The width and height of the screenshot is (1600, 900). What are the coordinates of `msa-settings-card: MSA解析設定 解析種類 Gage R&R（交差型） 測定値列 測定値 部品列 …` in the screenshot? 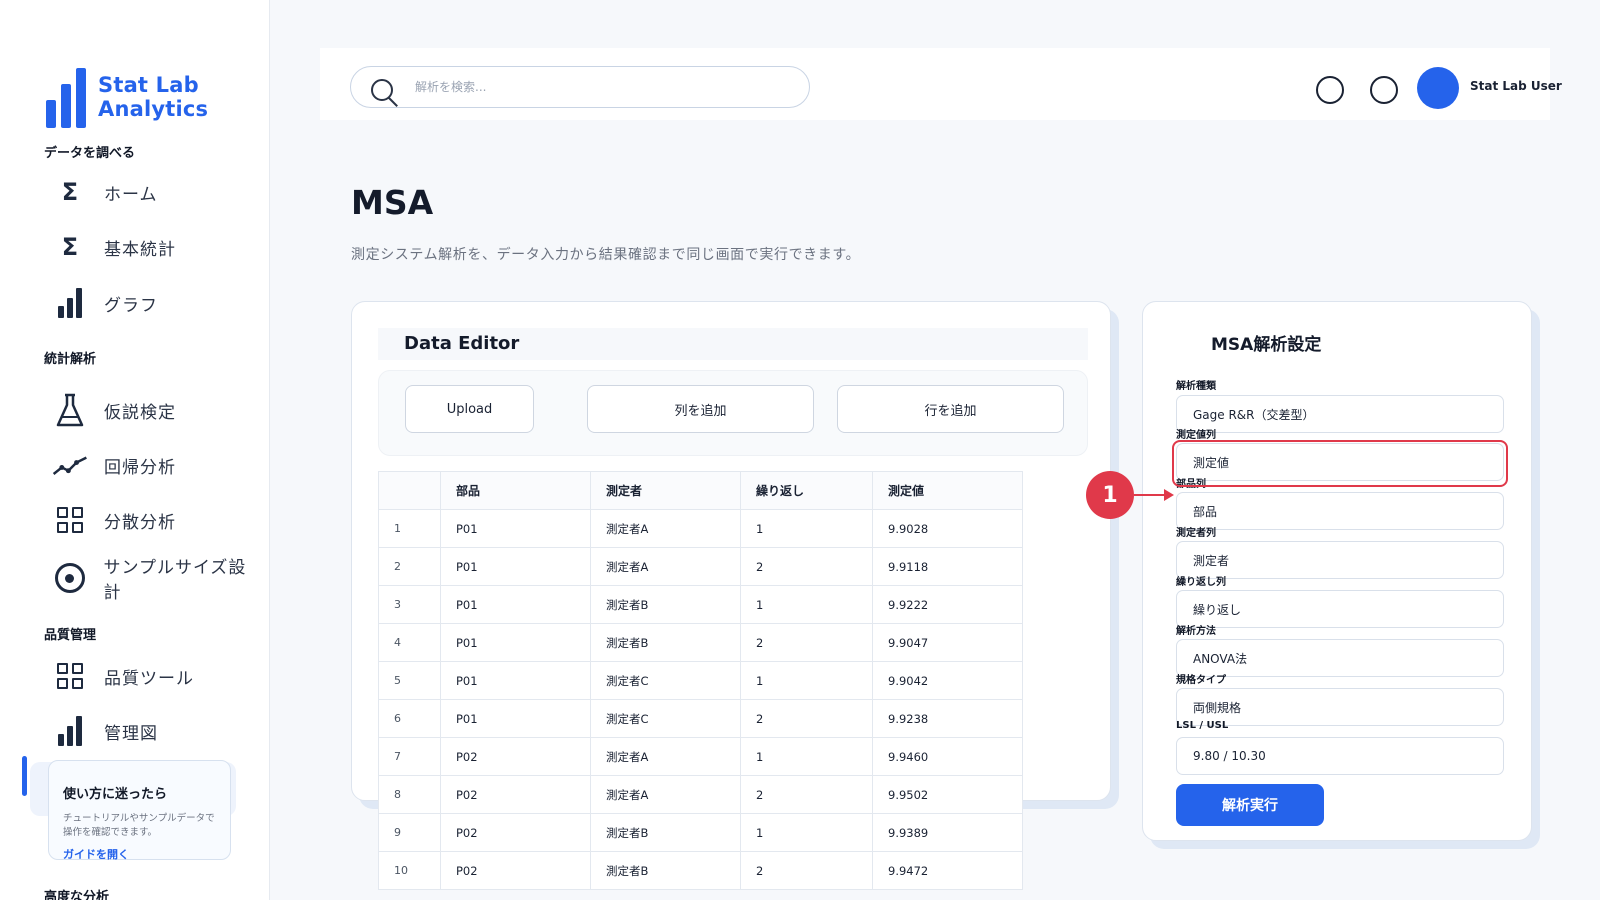 It's located at (1337, 571).